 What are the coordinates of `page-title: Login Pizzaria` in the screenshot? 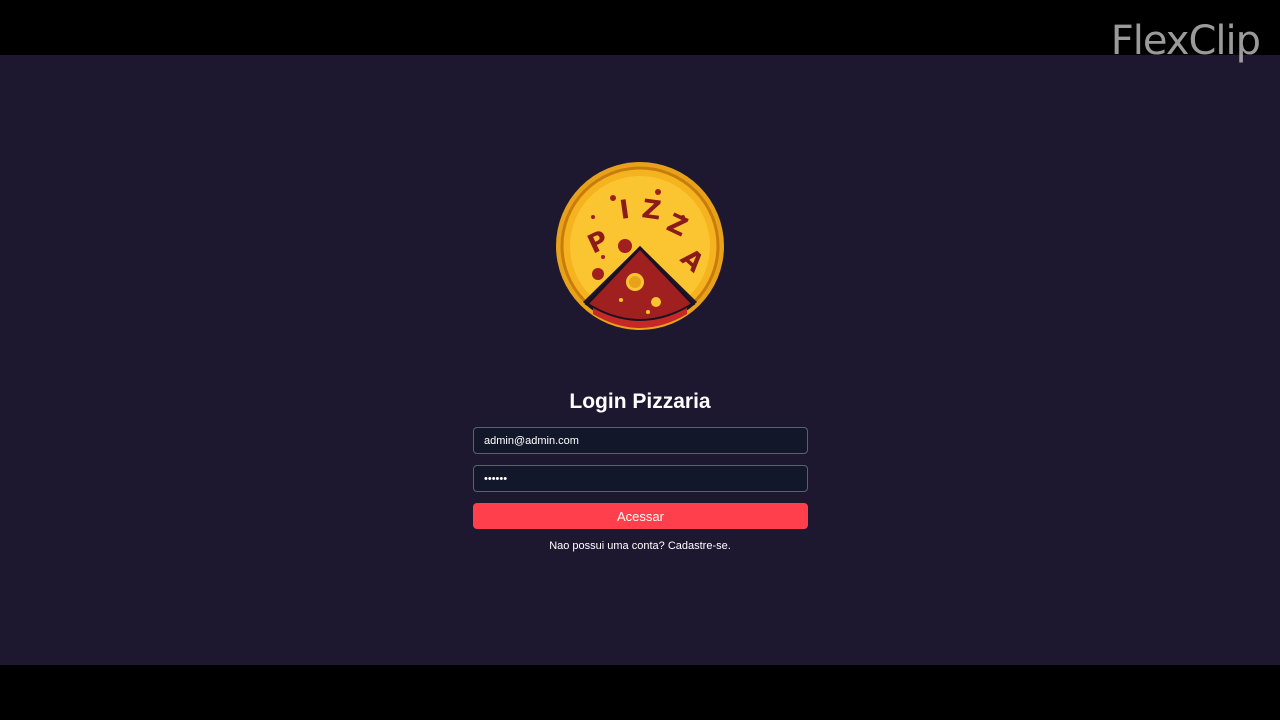 It's located at (640, 401).